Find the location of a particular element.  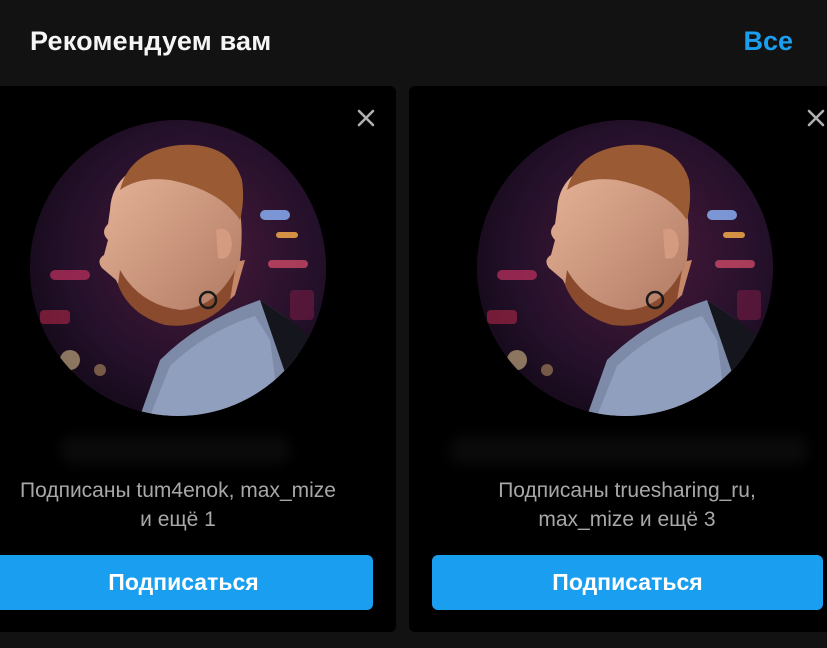

see-all-link: Все is located at coordinates (768, 41).